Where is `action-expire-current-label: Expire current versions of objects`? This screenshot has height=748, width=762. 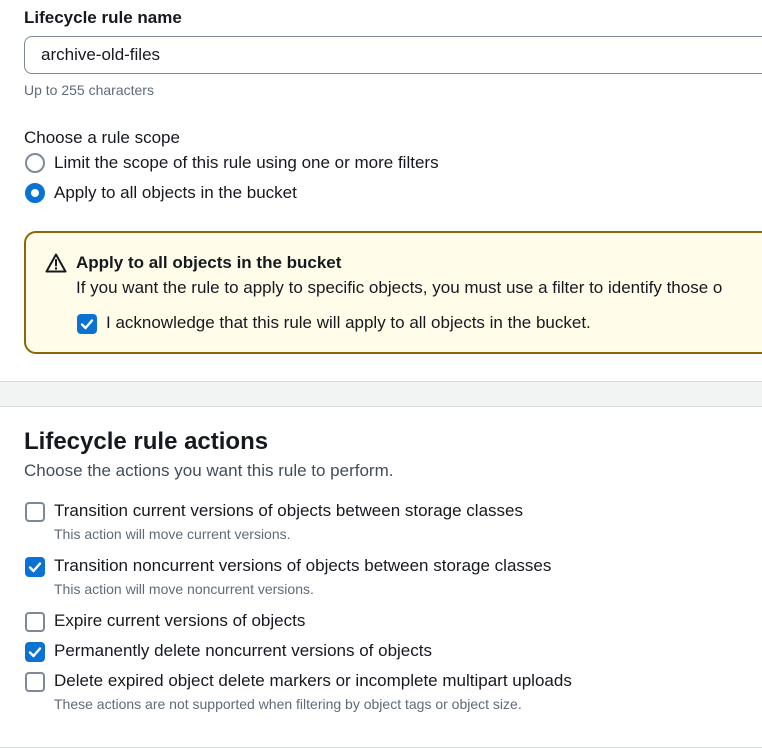
action-expire-current-label: Expire current versions of objects is located at coordinates (179, 621).